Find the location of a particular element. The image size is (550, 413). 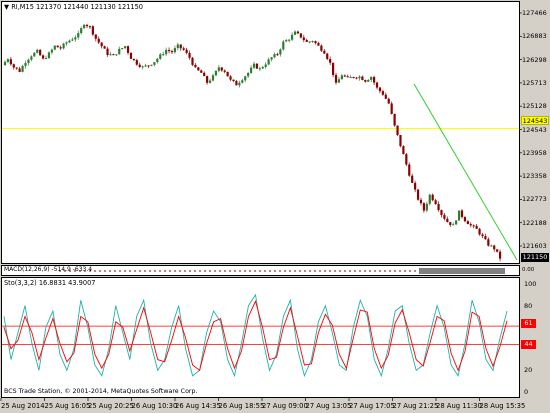

price-tick-label: 124543 is located at coordinates (534, 129).